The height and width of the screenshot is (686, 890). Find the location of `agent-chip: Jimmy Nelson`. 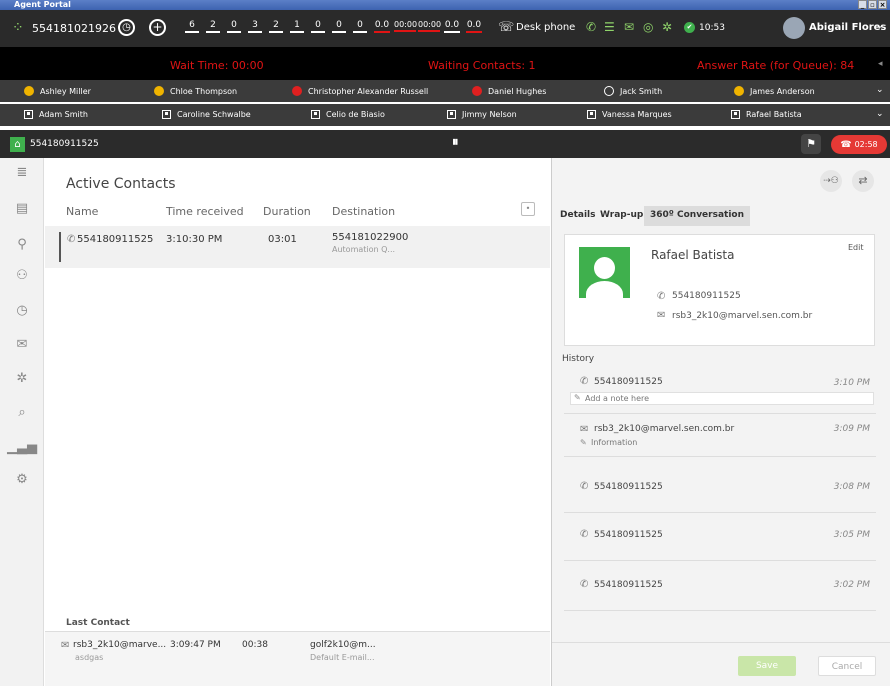

agent-chip: Jimmy Nelson is located at coordinates (482, 114).